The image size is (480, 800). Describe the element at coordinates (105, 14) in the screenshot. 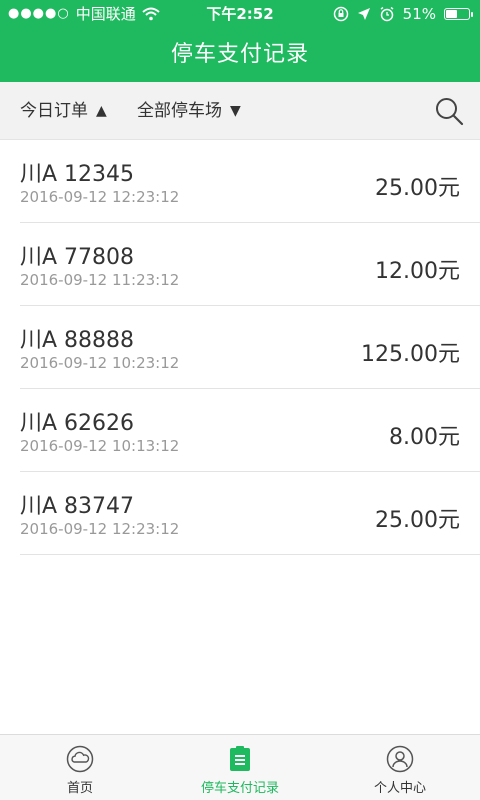

I see `carrier-name: 中国联通` at that location.